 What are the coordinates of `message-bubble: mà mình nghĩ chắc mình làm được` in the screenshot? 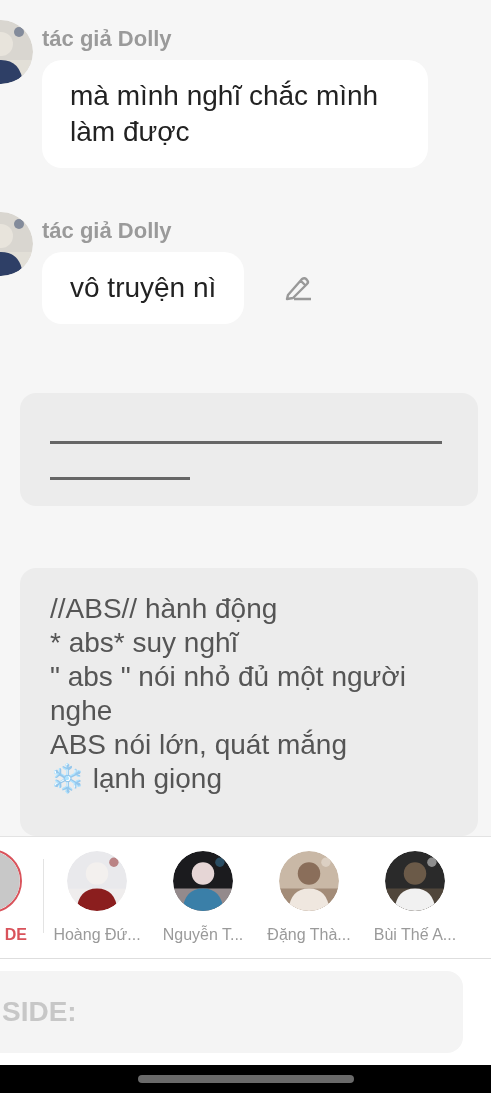 It's located at (235, 114).